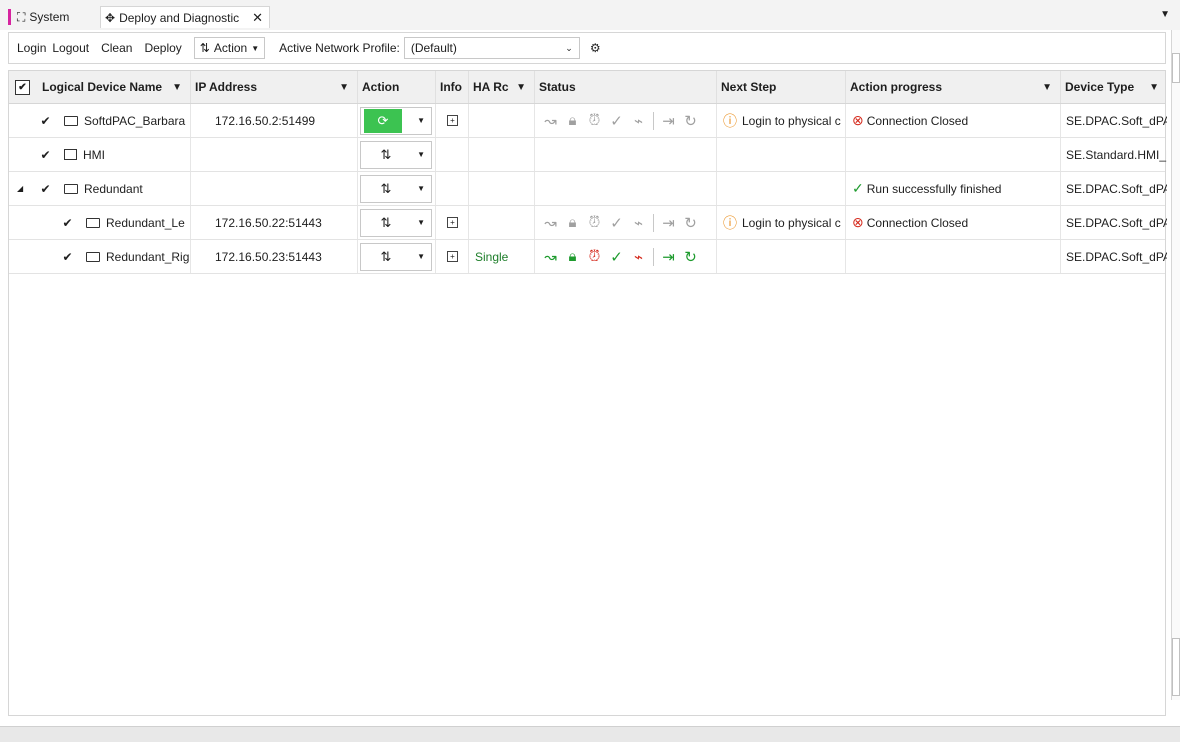  I want to click on column-title: Info, so click(451, 87).